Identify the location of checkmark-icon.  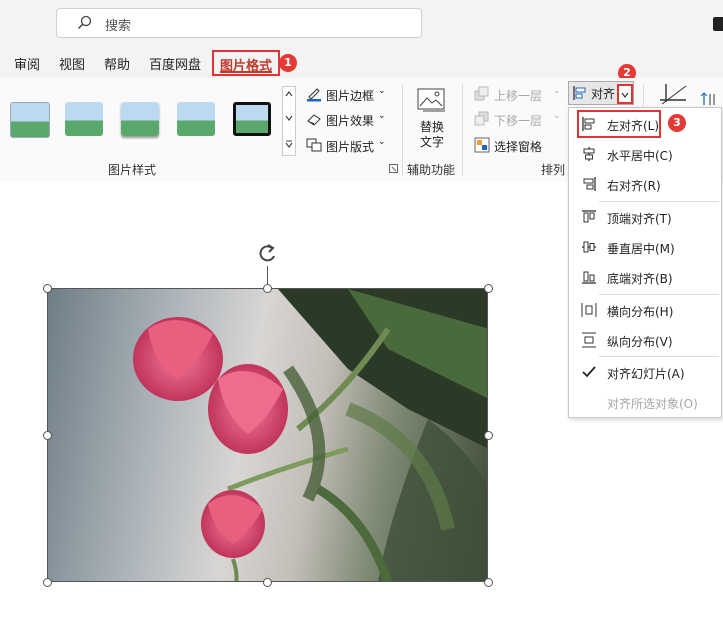
(589, 372).